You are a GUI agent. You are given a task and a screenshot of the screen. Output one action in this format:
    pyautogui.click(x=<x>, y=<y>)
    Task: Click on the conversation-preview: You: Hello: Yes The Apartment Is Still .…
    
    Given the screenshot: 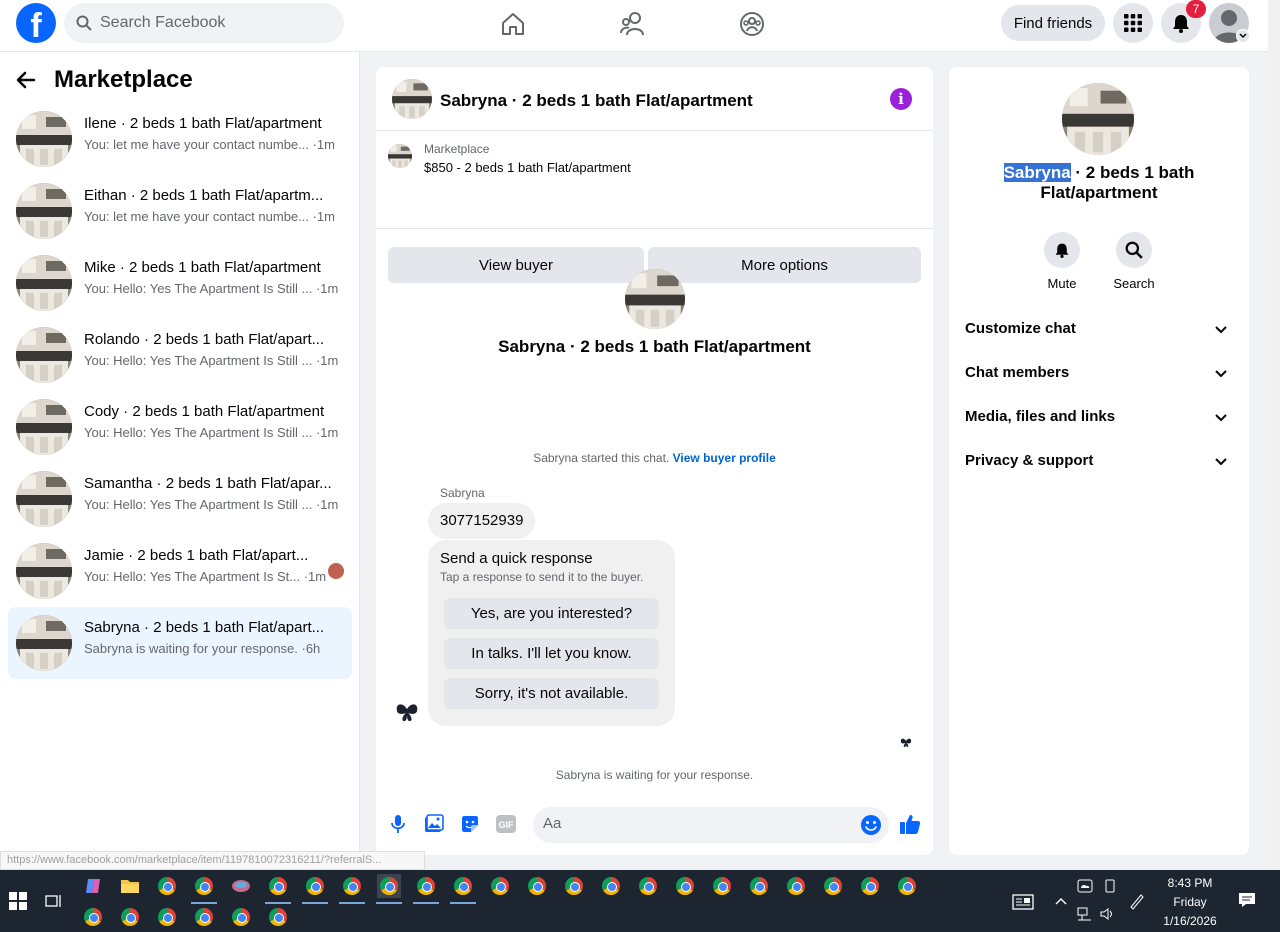 What is the action you would take?
    pyautogui.click(x=211, y=432)
    